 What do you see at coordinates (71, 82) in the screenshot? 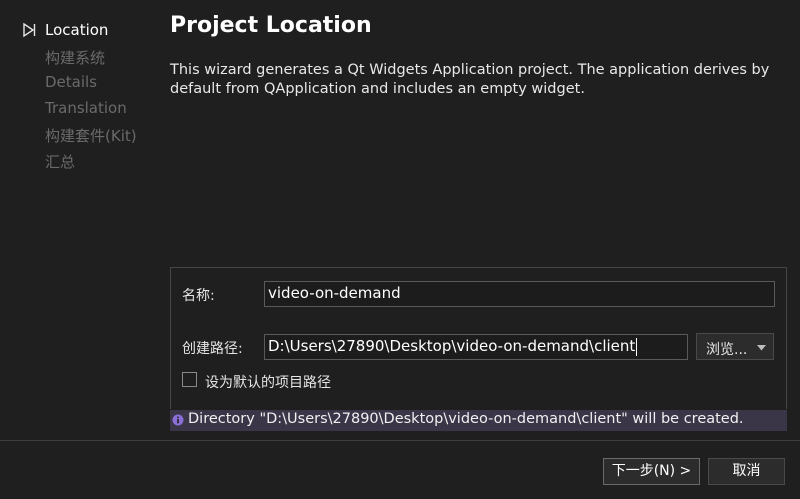
I see `step-details: Details` at bounding box center [71, 82].